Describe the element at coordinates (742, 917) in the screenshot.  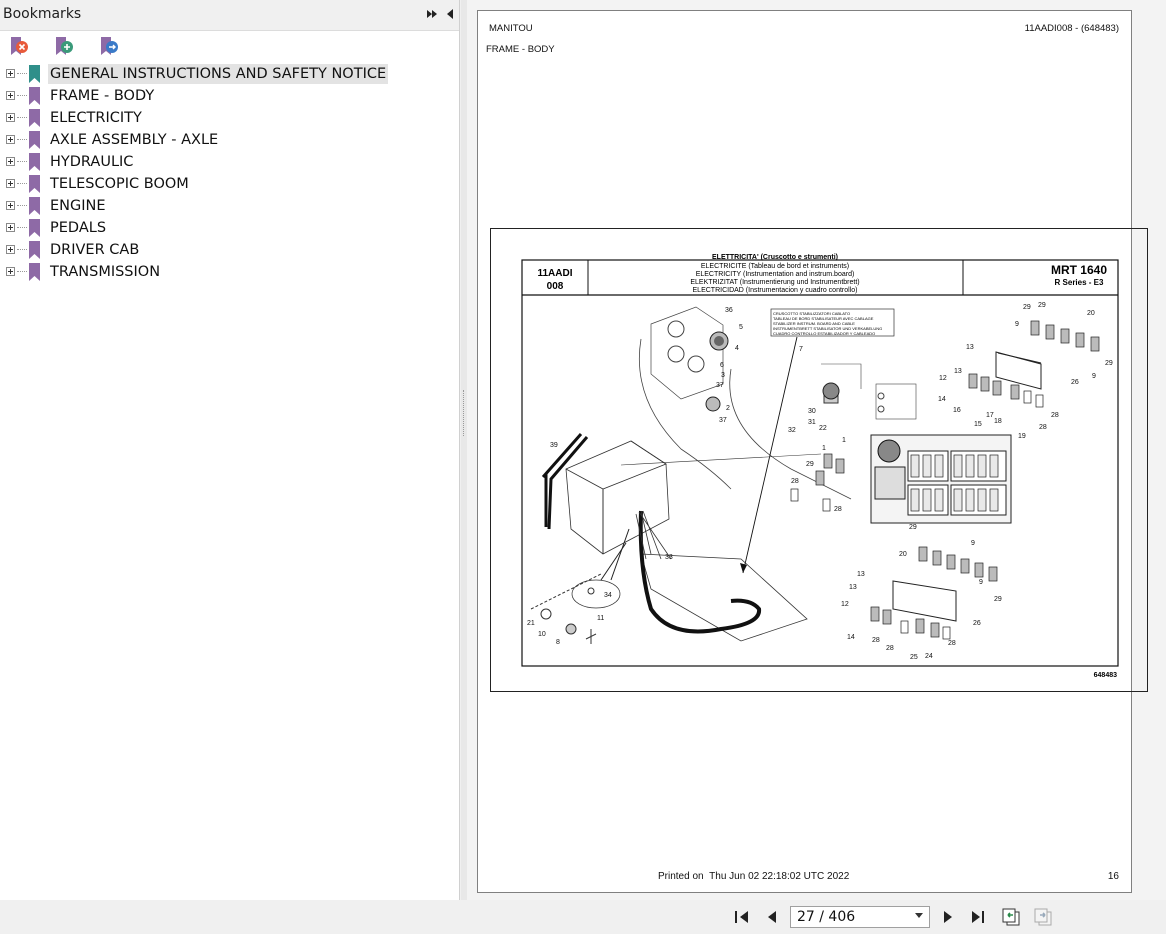
I see `first-page-icon` at that location.